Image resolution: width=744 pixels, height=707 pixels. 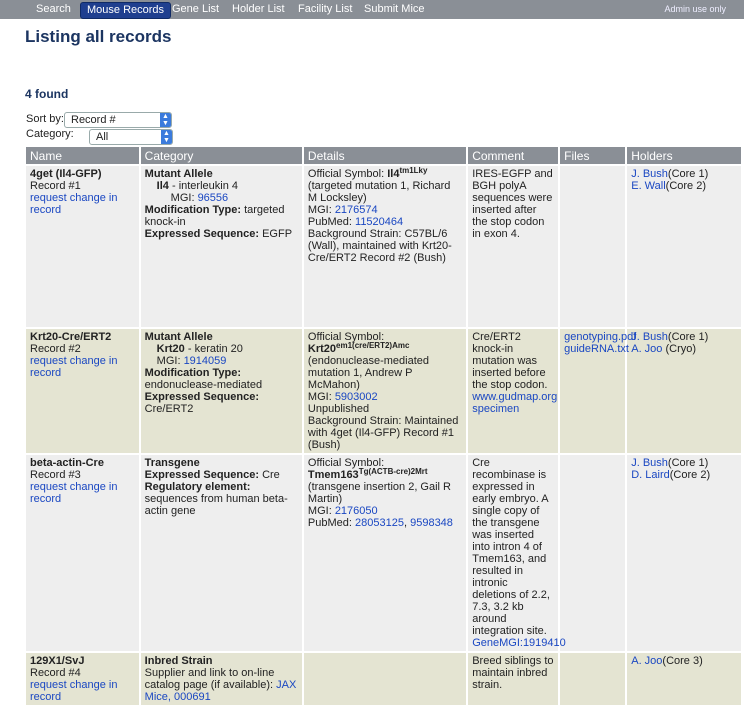 I want to click on pubmed-link: 9598348, so click(x=431, y=523).